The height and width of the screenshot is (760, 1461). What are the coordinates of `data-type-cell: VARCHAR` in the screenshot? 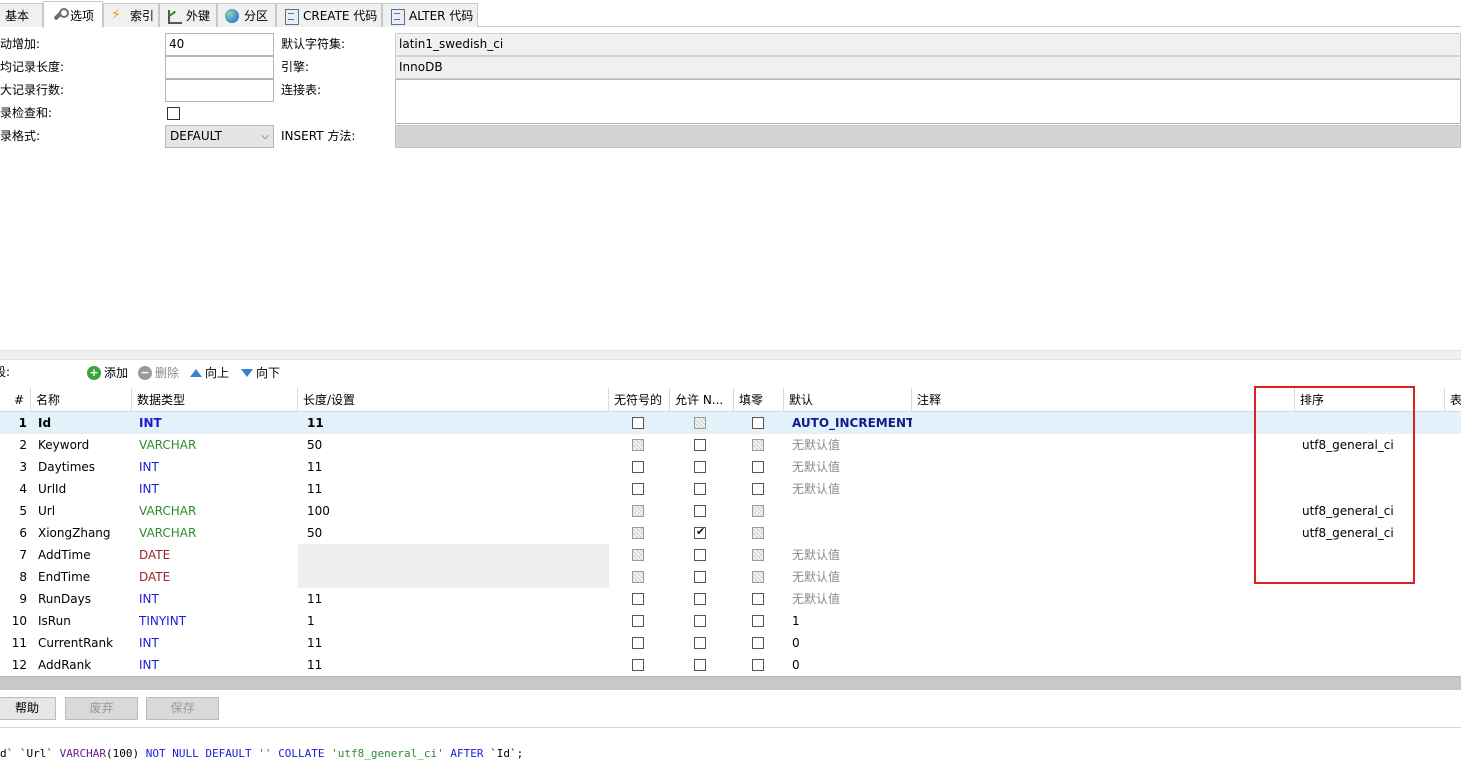 It's located at (216, 445).